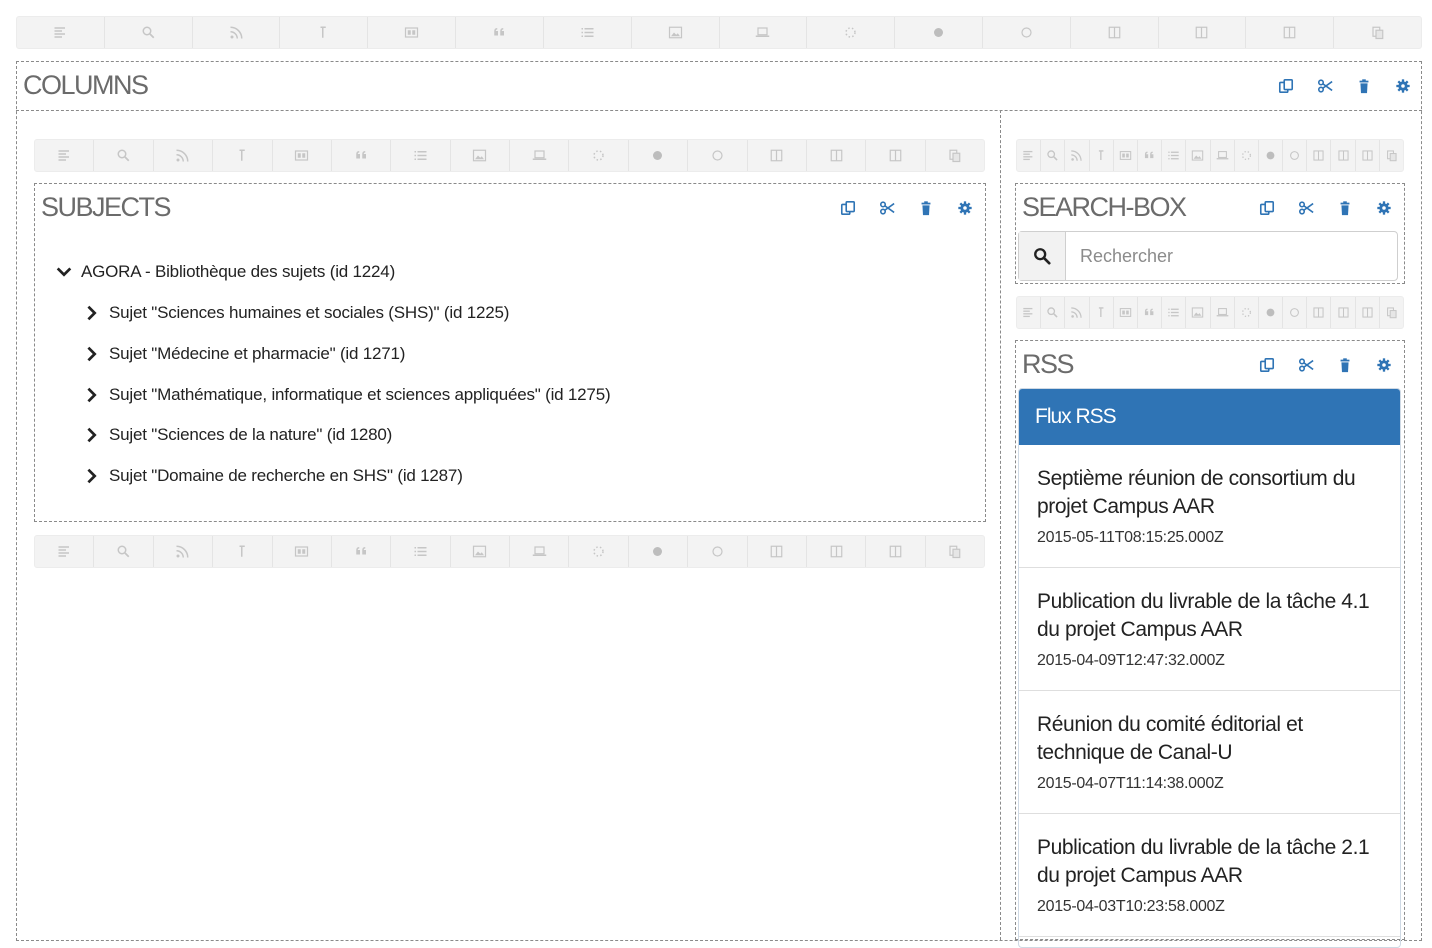 The width and height of the screenshot is (1432, 948). What do you see at coordinates (1042, 256) in the screenshot?
I see `search-button` at bounding box center [1042, 256].